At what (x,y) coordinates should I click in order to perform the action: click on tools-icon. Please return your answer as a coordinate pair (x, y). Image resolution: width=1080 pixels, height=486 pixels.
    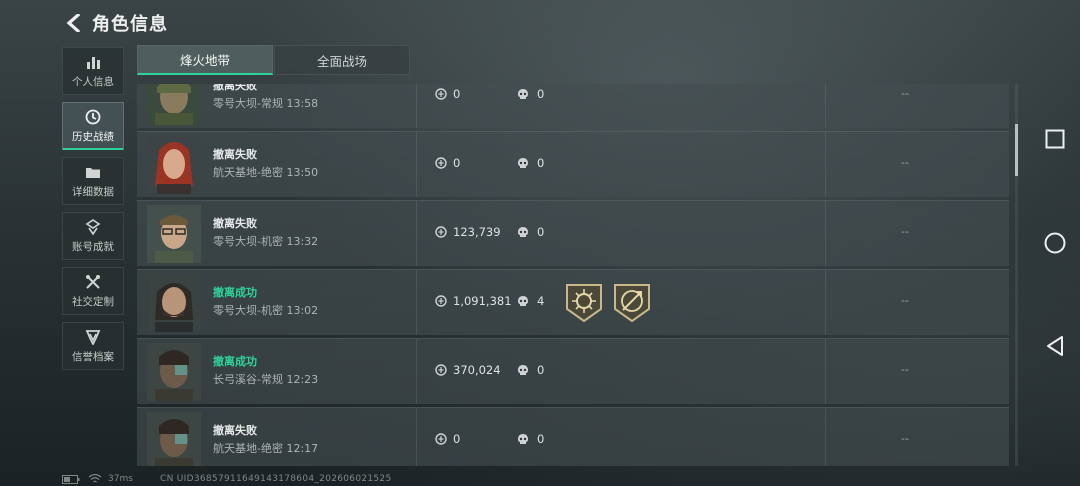
    Looking at the image, I should click on (93, 282).